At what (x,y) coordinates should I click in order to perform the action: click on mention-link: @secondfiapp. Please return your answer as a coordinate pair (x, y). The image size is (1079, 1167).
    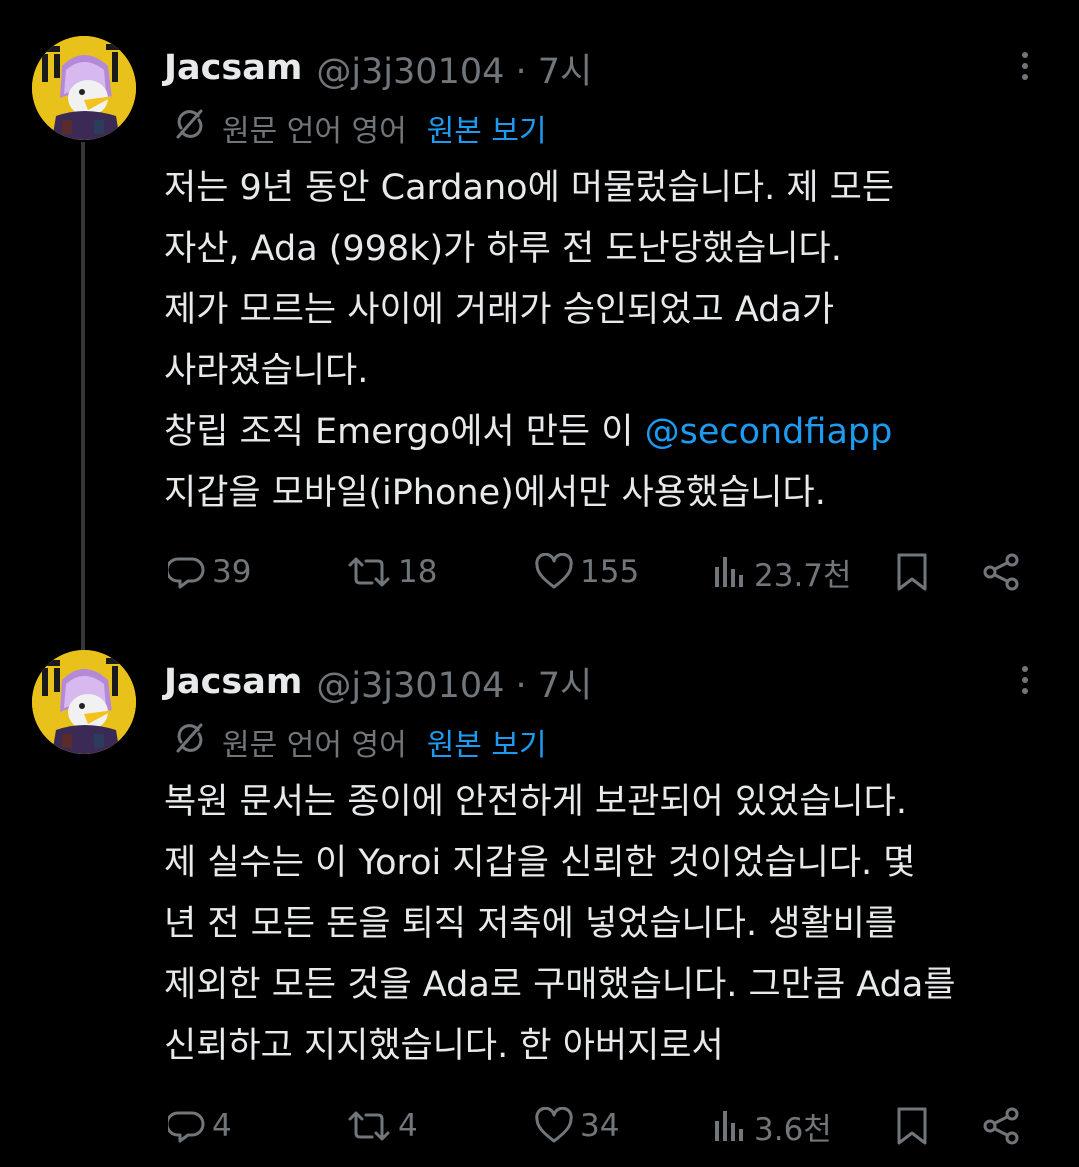
    Looking at the image, I should click on (769, 432).